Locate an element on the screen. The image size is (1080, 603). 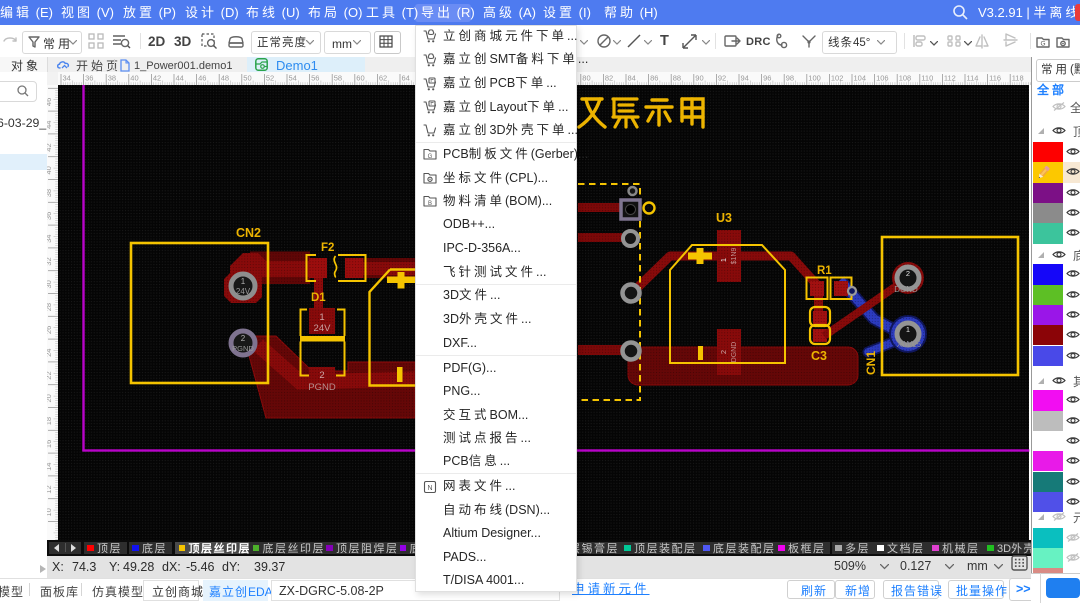
svg-text: 52 is located at coordinates (270, 78).